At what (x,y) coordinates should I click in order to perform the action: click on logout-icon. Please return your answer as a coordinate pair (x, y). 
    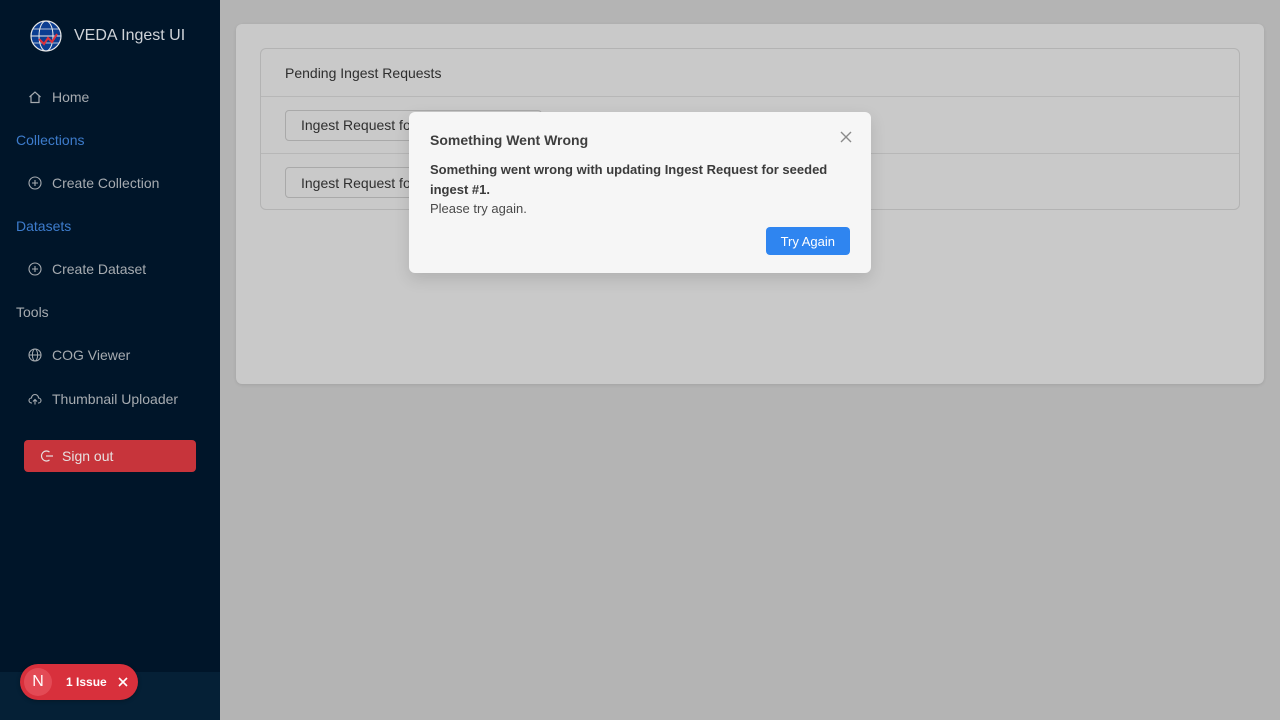
    Looking at the image, I should click on (46, 456).